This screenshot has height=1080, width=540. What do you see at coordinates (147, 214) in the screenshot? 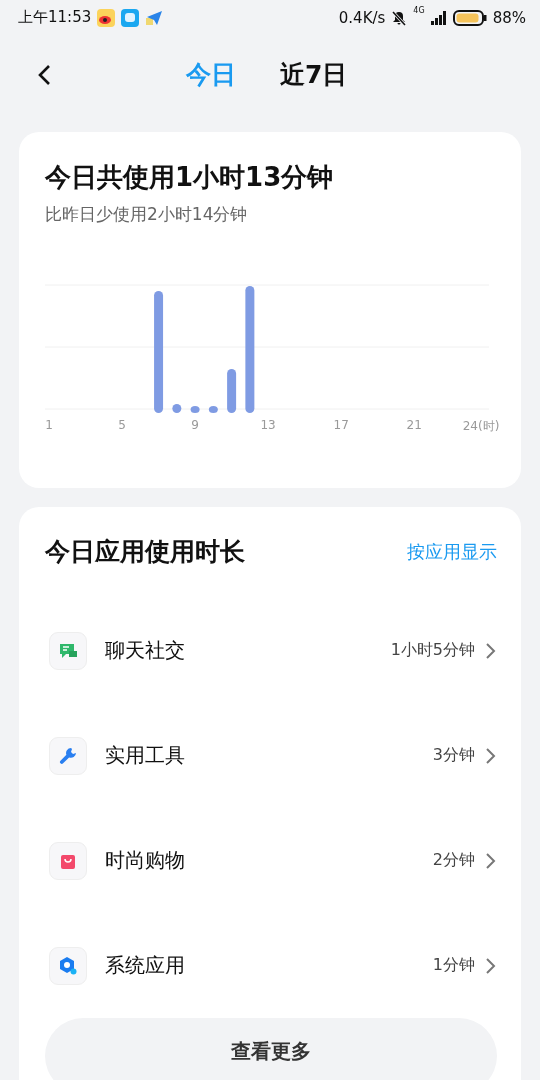
I see `comparison-text: 比昨日少使用2小时14分钟` at bounding box center [147, 214].